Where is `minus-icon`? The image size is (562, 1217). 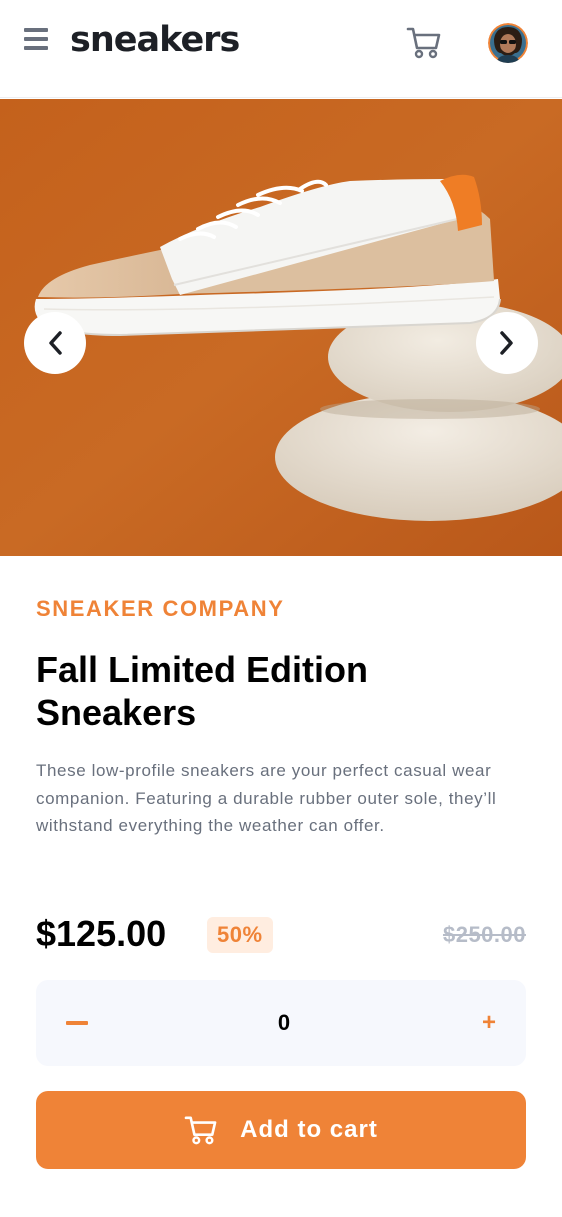
minus-icon is located at coordinates (77, 1023).